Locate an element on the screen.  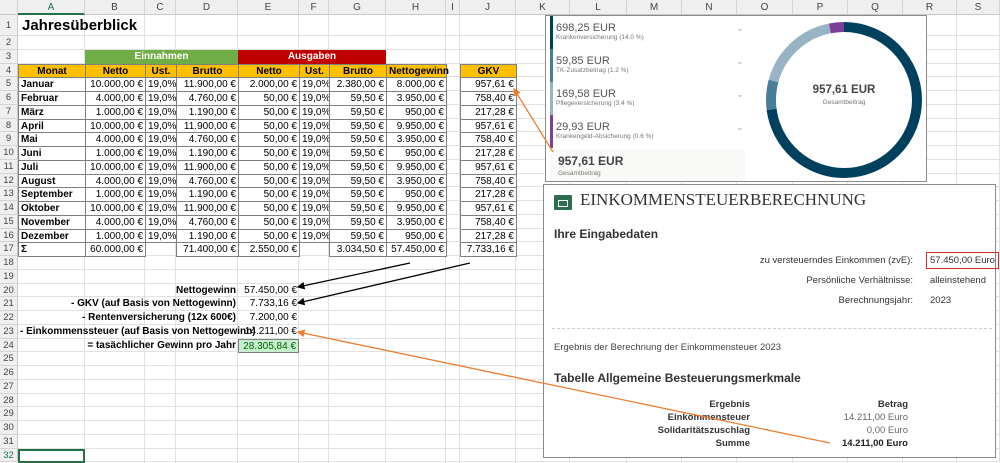
table-cell-r7-0: März is located at coordinates (52, 112).